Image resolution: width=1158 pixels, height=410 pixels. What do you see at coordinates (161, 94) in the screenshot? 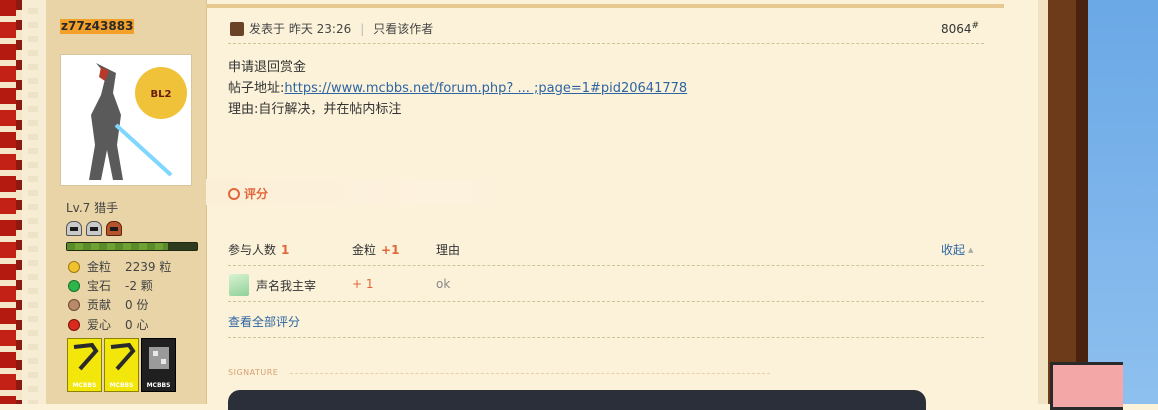
I see `svg-text: BL2` at bounding box center [161, 94].